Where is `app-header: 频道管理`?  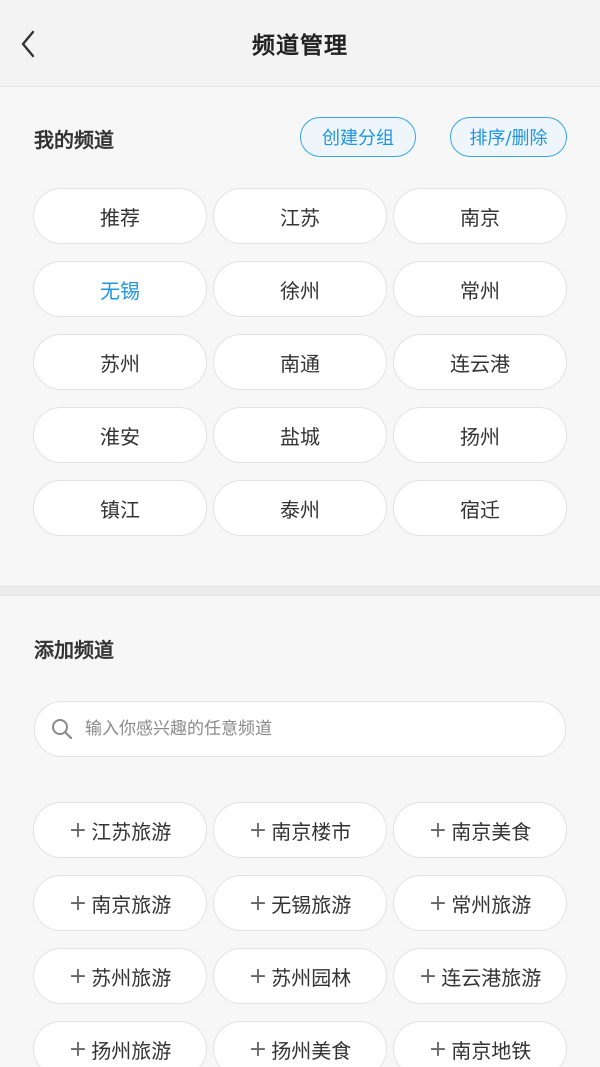
app-header: 频道管理 is located at coordinates (300, 43).